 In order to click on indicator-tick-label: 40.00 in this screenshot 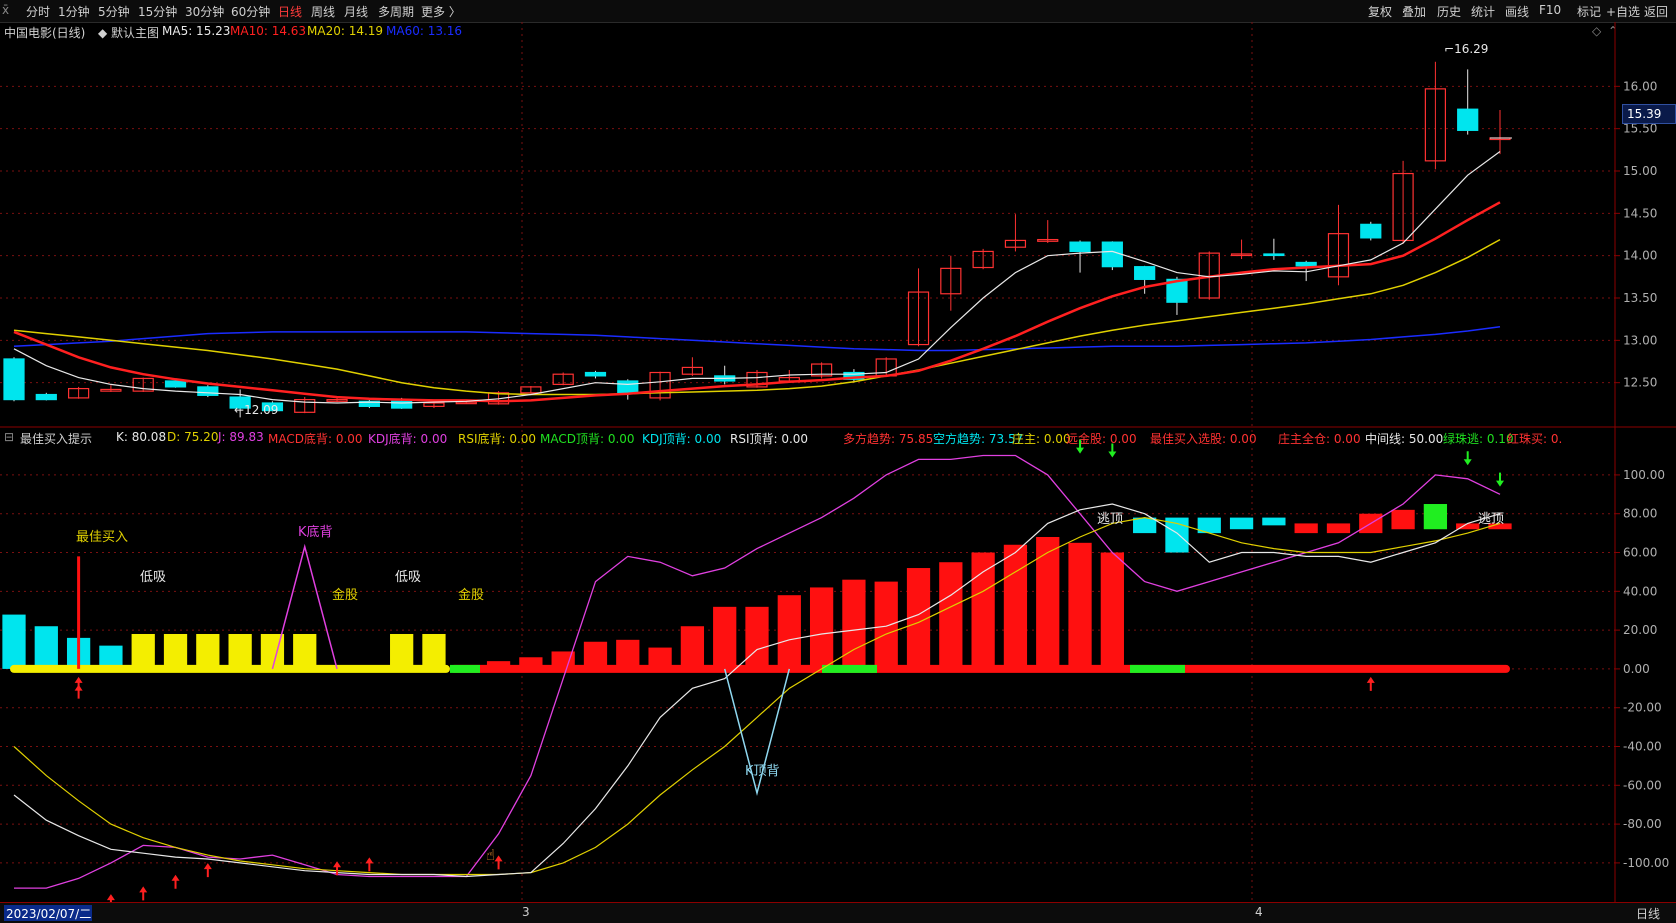, I will do `click(1640, 591)`.